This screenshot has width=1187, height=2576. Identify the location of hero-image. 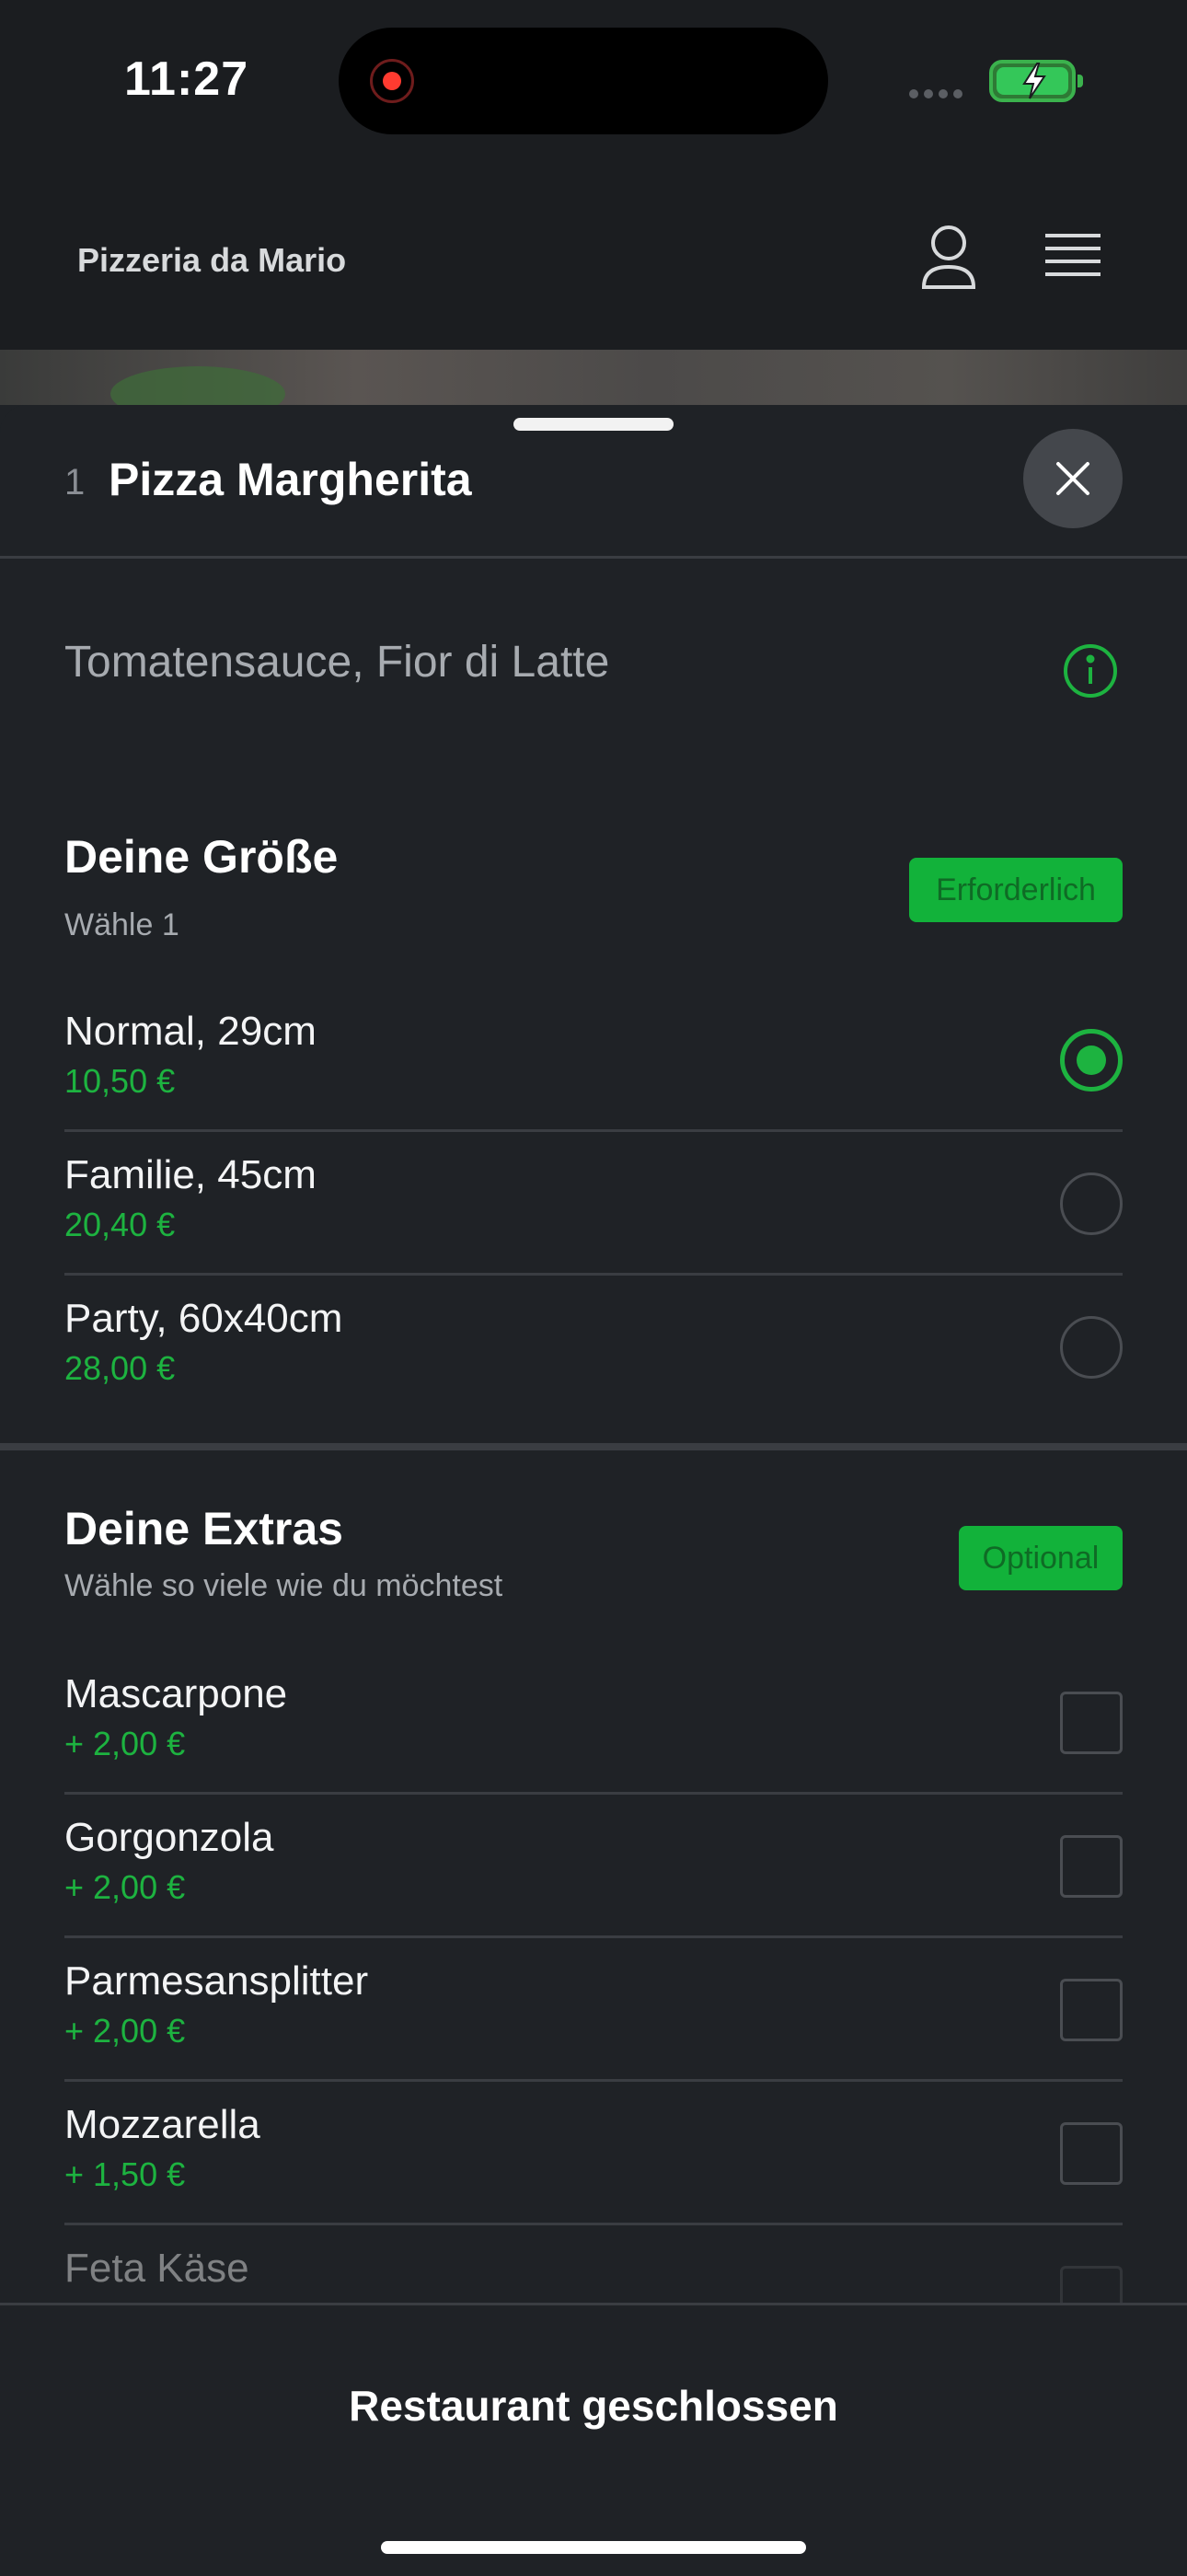
(593, 377).